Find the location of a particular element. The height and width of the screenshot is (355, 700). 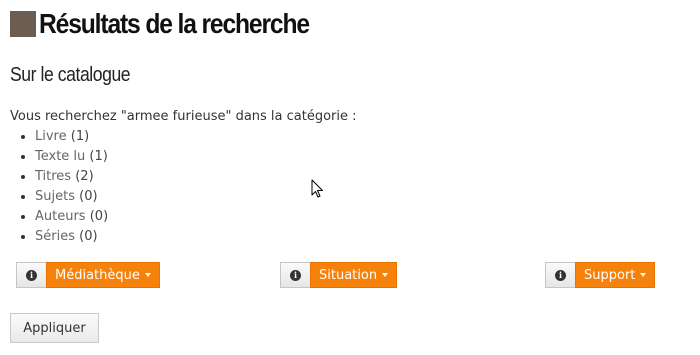

situation-label: Situation is located at coordinates (348, 275).